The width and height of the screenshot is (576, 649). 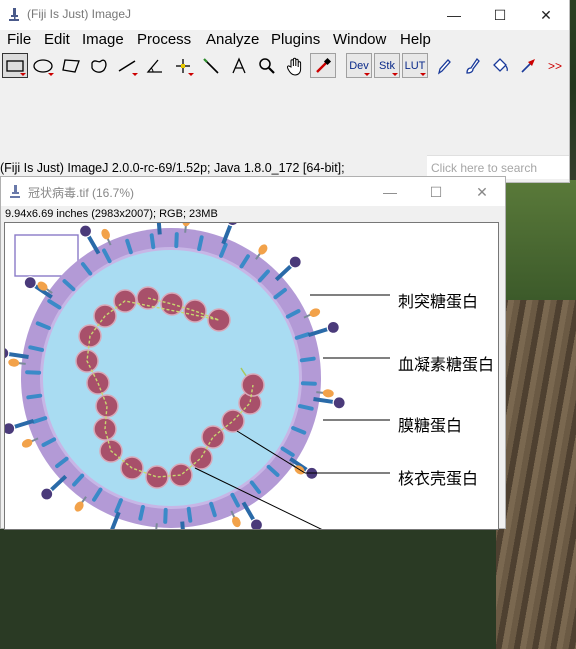 What do you see at coordinates (111, 214) in the screenshot?
I see `image-info: 9.94x6.69 inches (2983x2007); RGB; 23MB` at bounding box center [111, 214].